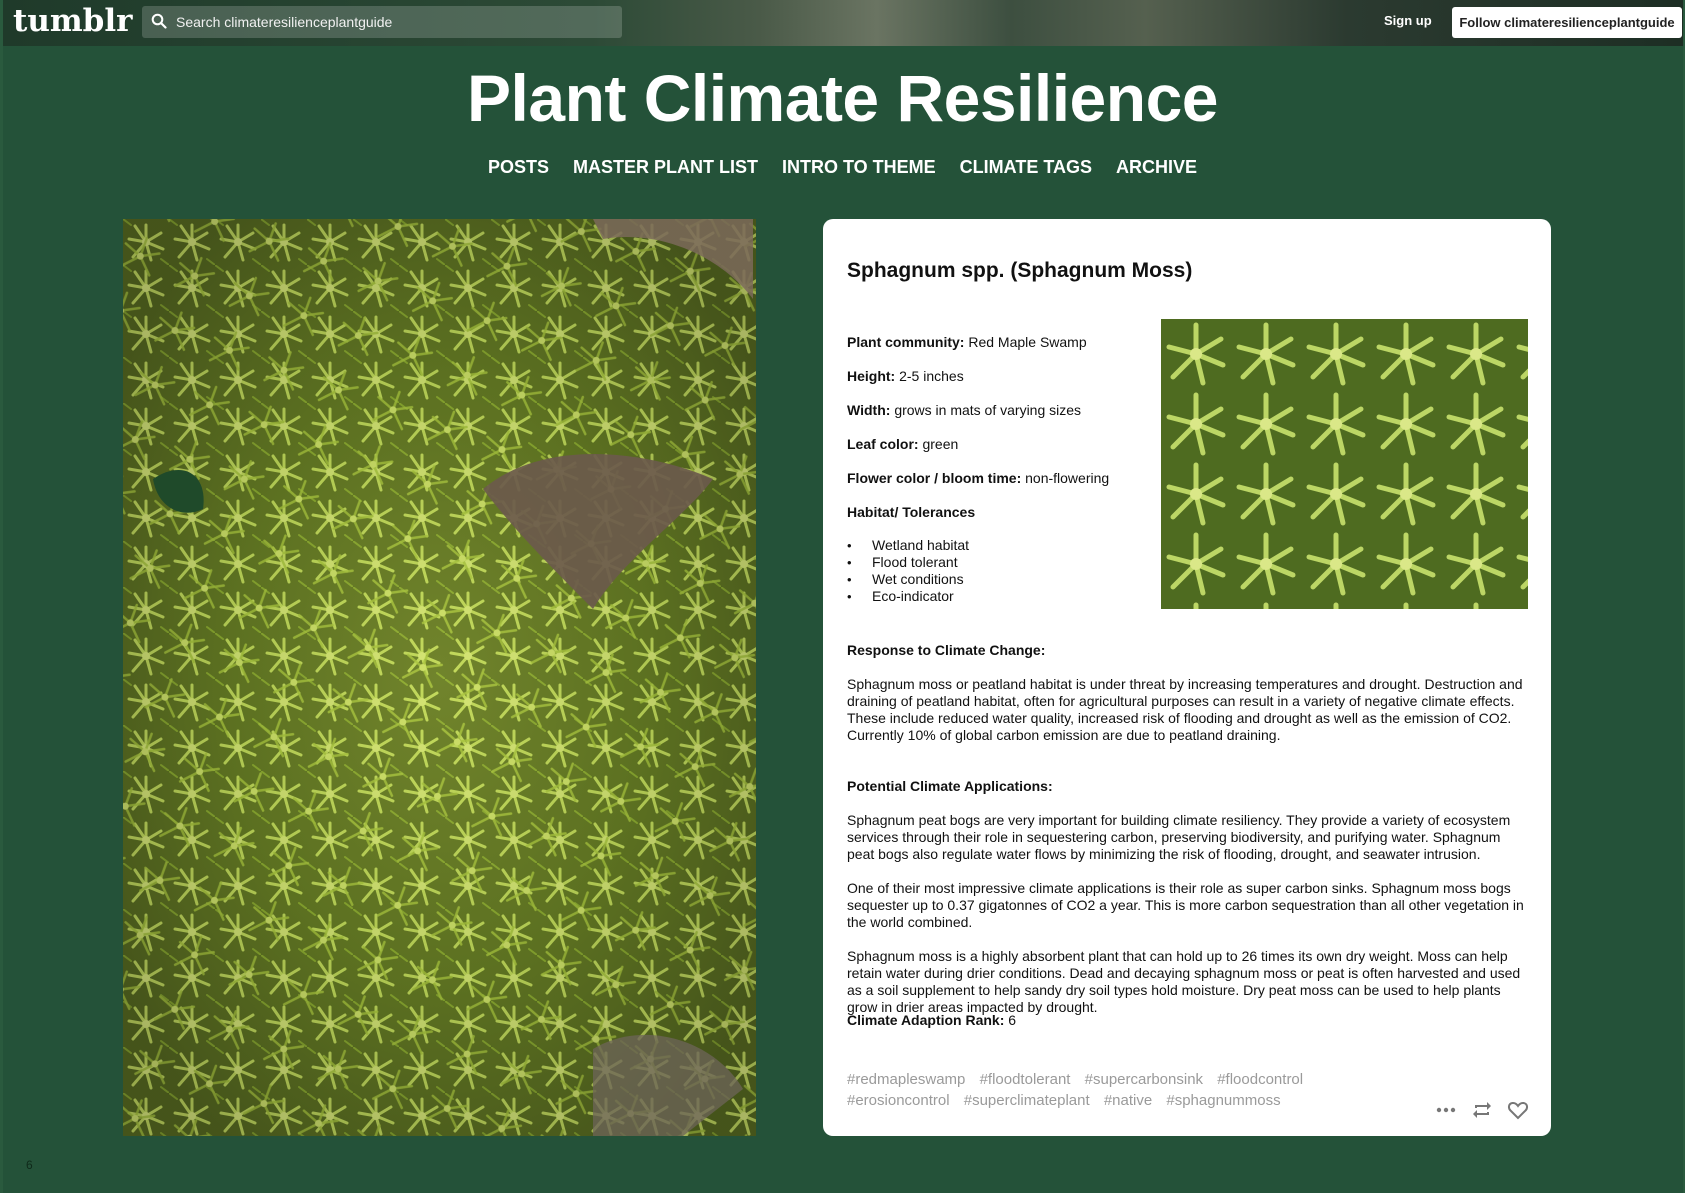 This screenshot has height=1193, width=1685. I want to click on list-item: Wetland habitat, so click(997, 545).